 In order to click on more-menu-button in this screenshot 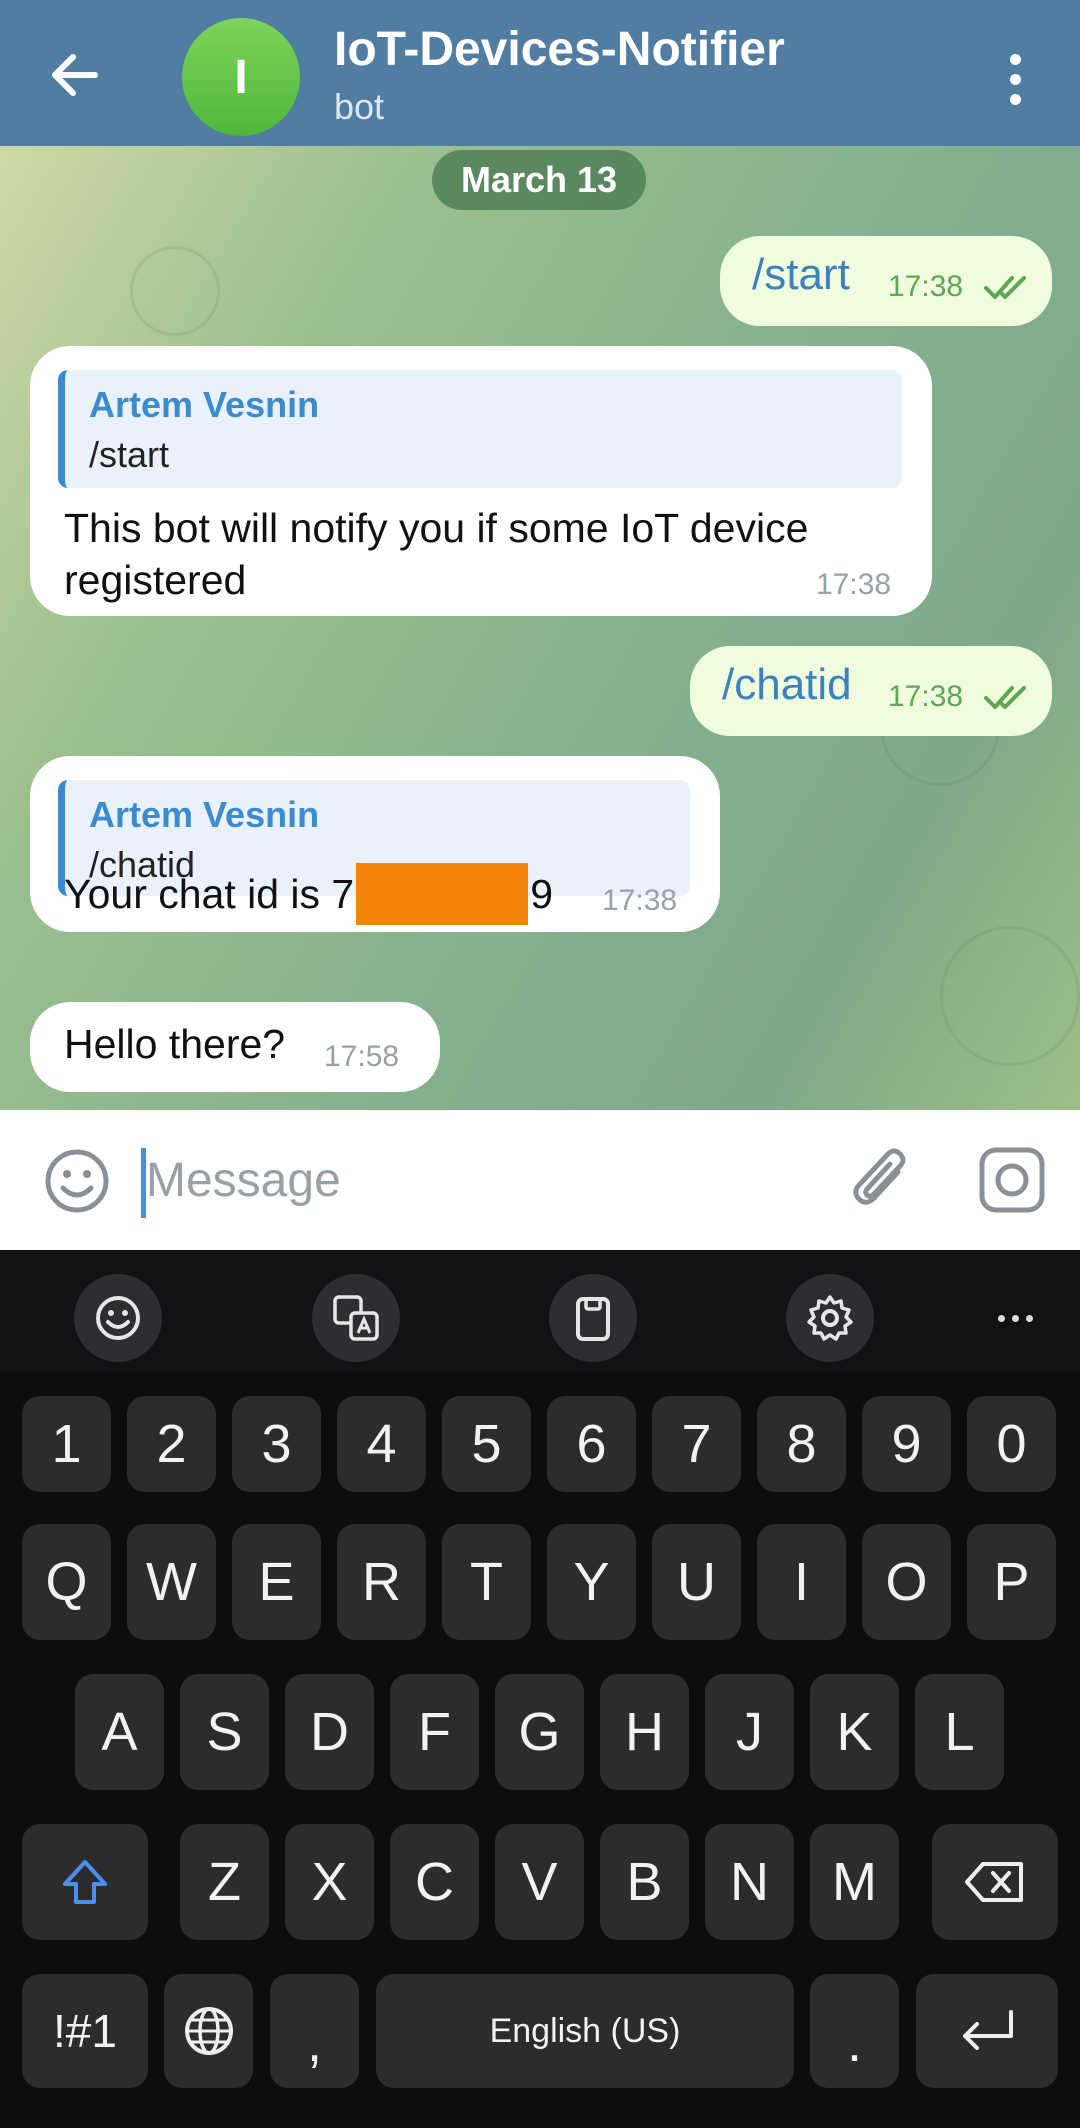, I will do `click(1015, 79)`.